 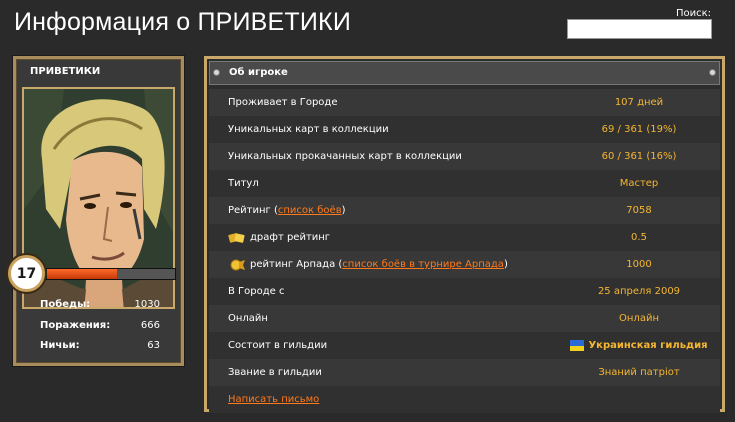 What do you see at coordinates (278, 345) in the screenshot?
I see `info-key: Состоит в гильдии` at bounding box center [278, 345].